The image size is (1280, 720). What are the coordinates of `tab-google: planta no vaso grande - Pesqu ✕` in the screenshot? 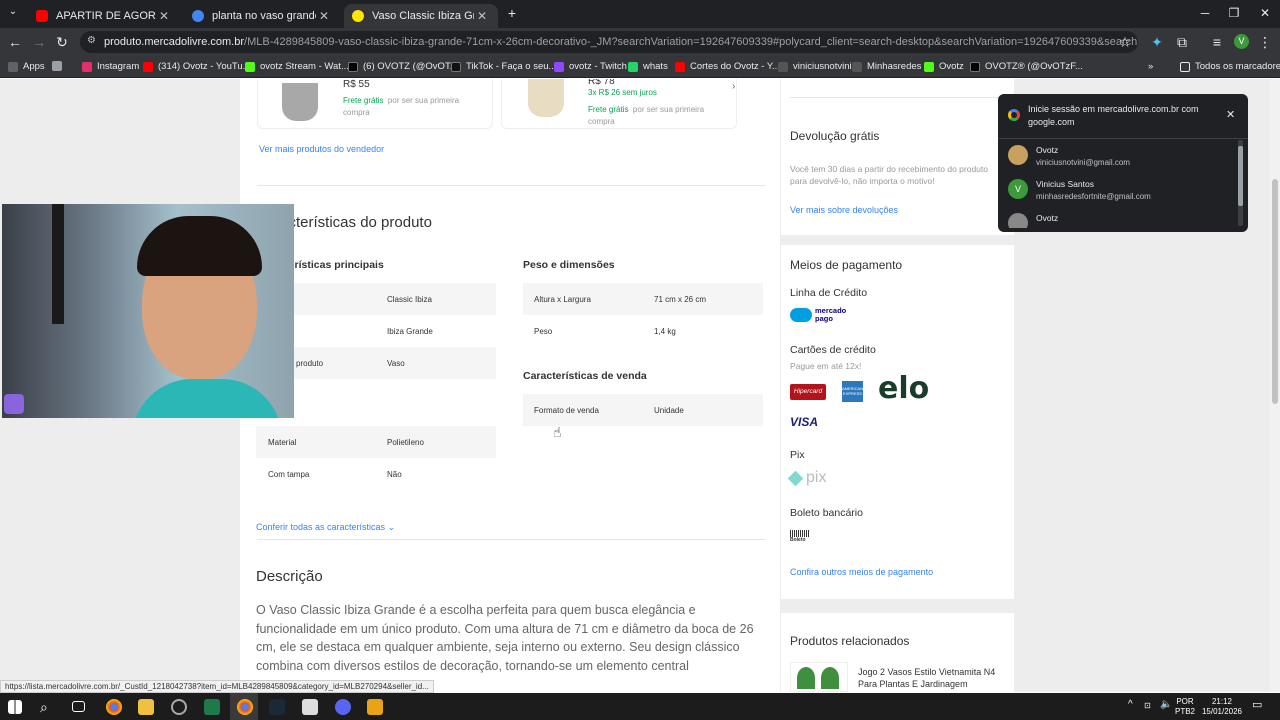 It's located at (262, 16).